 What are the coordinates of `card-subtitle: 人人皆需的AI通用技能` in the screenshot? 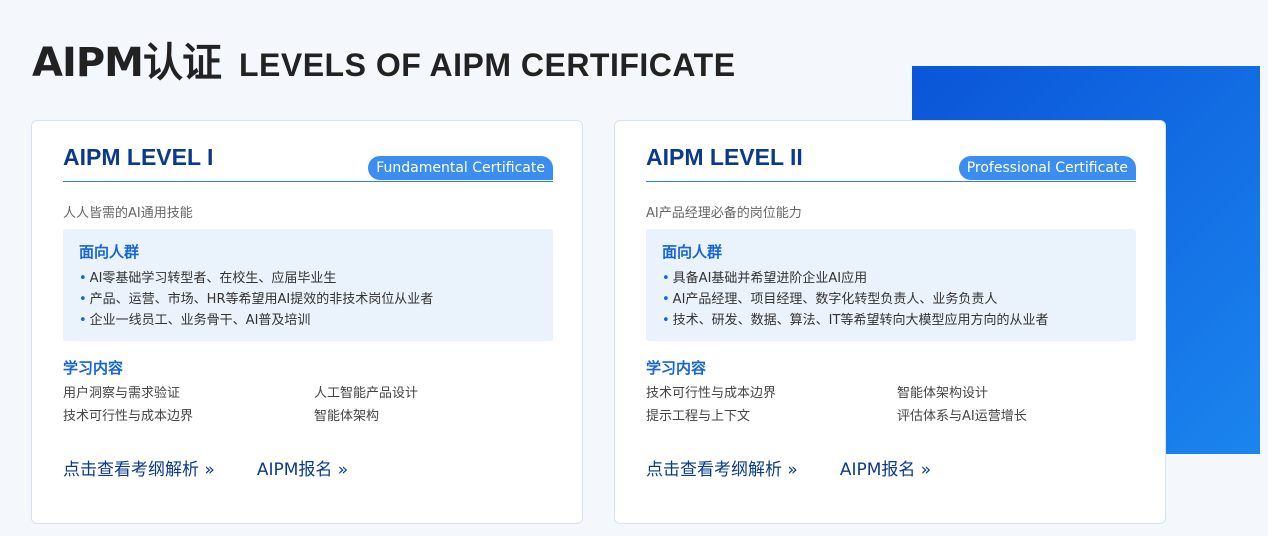 It's located at (128, 213).